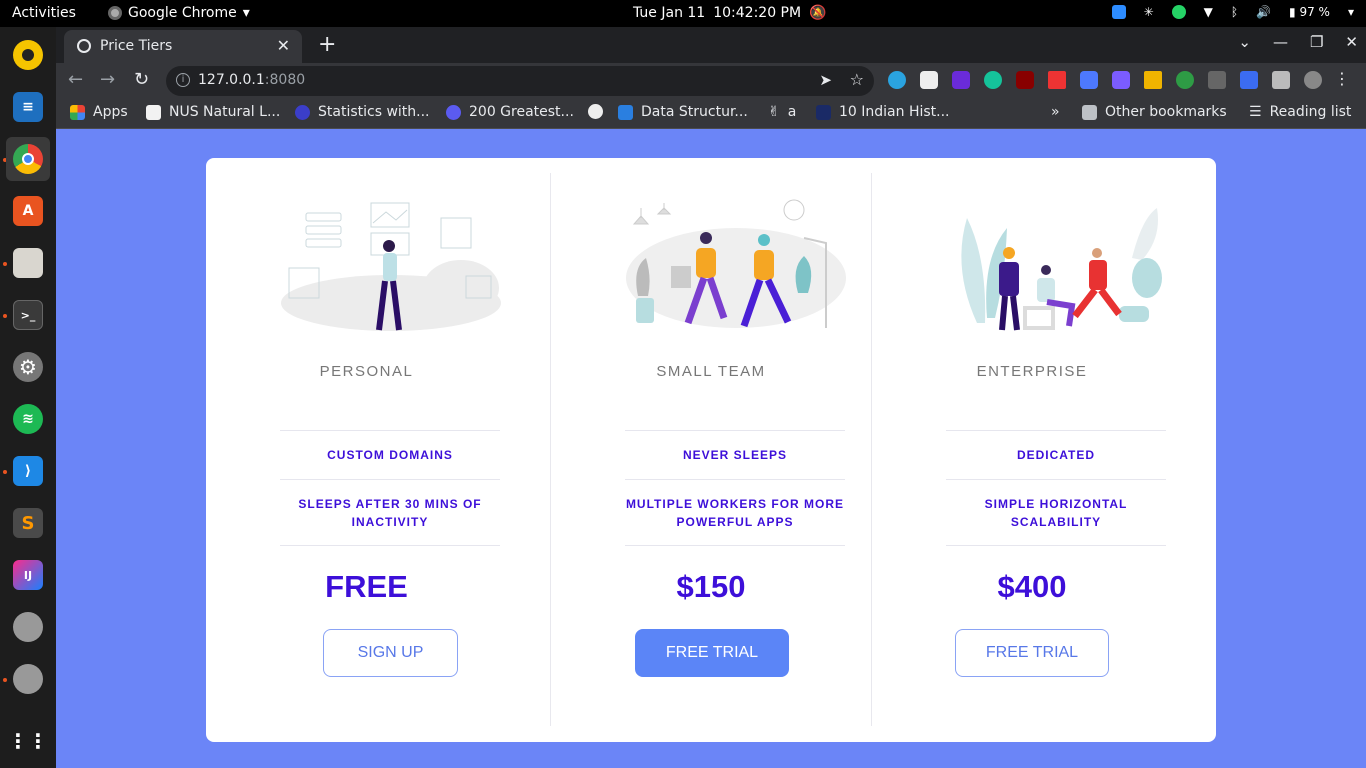 The height and width of the screenshot is (768, 1366). I want to click on chrome-launcher, so click(28, 159).